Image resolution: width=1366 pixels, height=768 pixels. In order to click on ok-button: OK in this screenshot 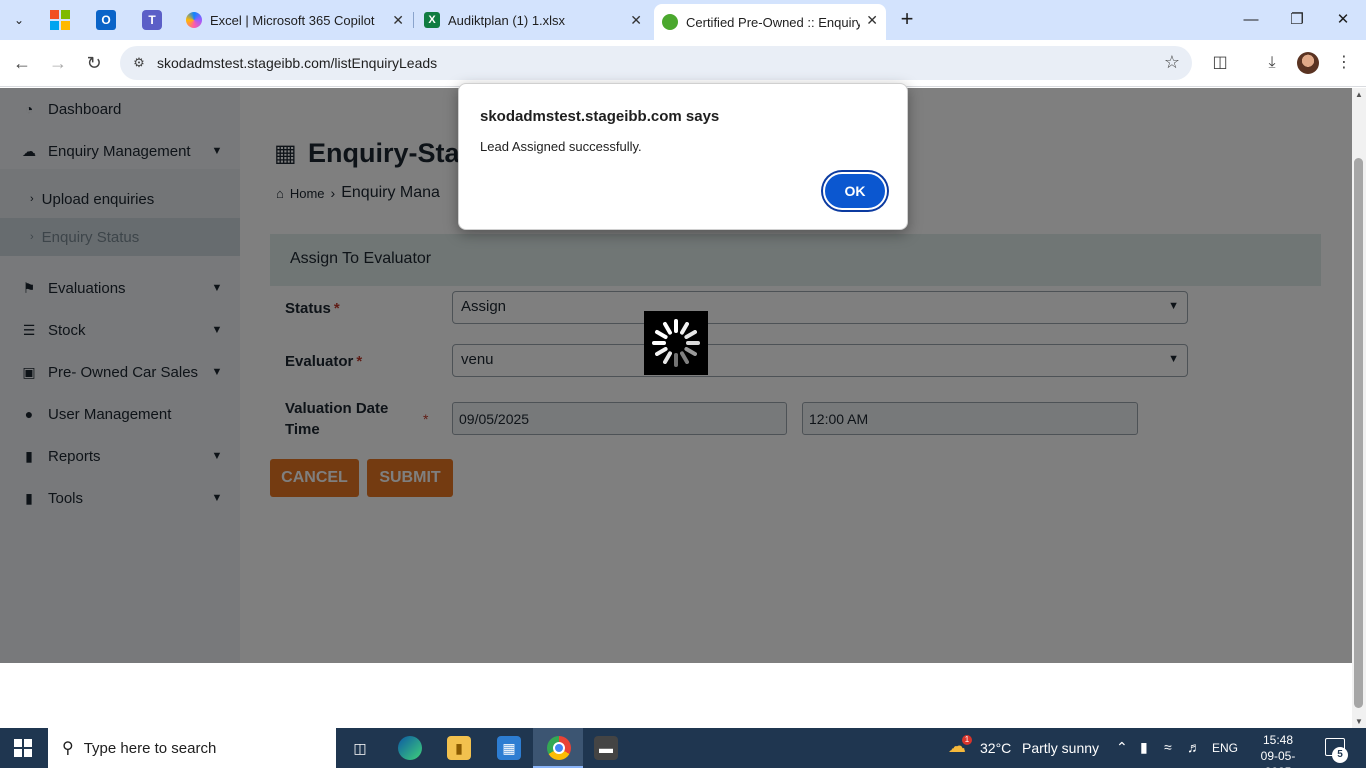, I will do `click(855, 191)`.